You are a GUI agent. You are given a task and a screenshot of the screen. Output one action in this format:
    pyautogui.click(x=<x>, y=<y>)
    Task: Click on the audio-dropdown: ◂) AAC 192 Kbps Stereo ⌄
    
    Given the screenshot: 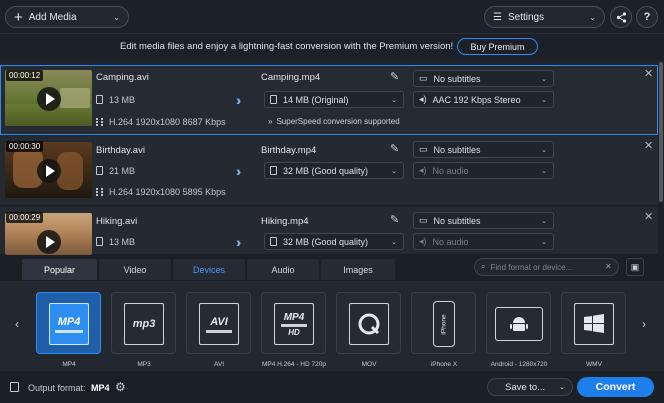 What is the action you would take?
    pyautogui.click(x=483, y=99)
    